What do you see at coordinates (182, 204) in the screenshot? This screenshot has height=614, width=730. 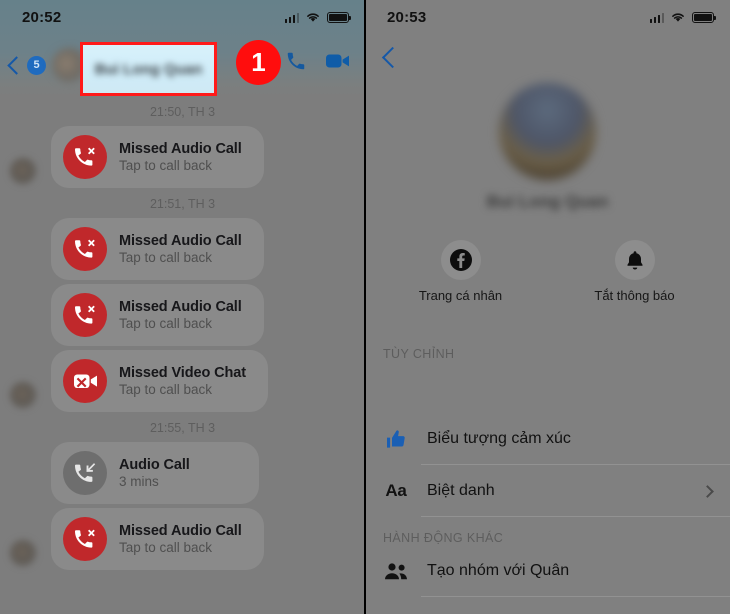 I see `message-timestamp: 21:51, TH 3` at bounding box center [182, 204].